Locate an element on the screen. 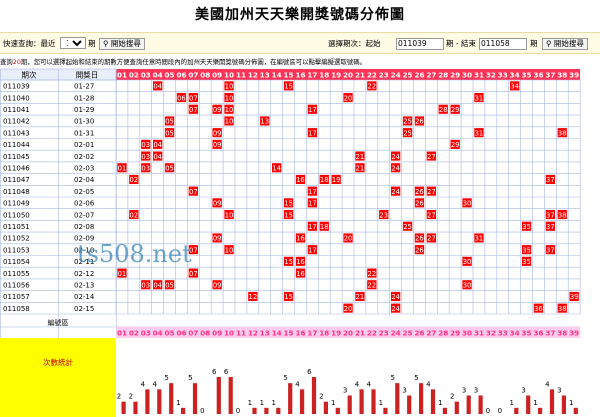 Image resolution: width=600 pixels, height=417 pixels. footer-number-03: 03 is located at coordinates (146, 332).